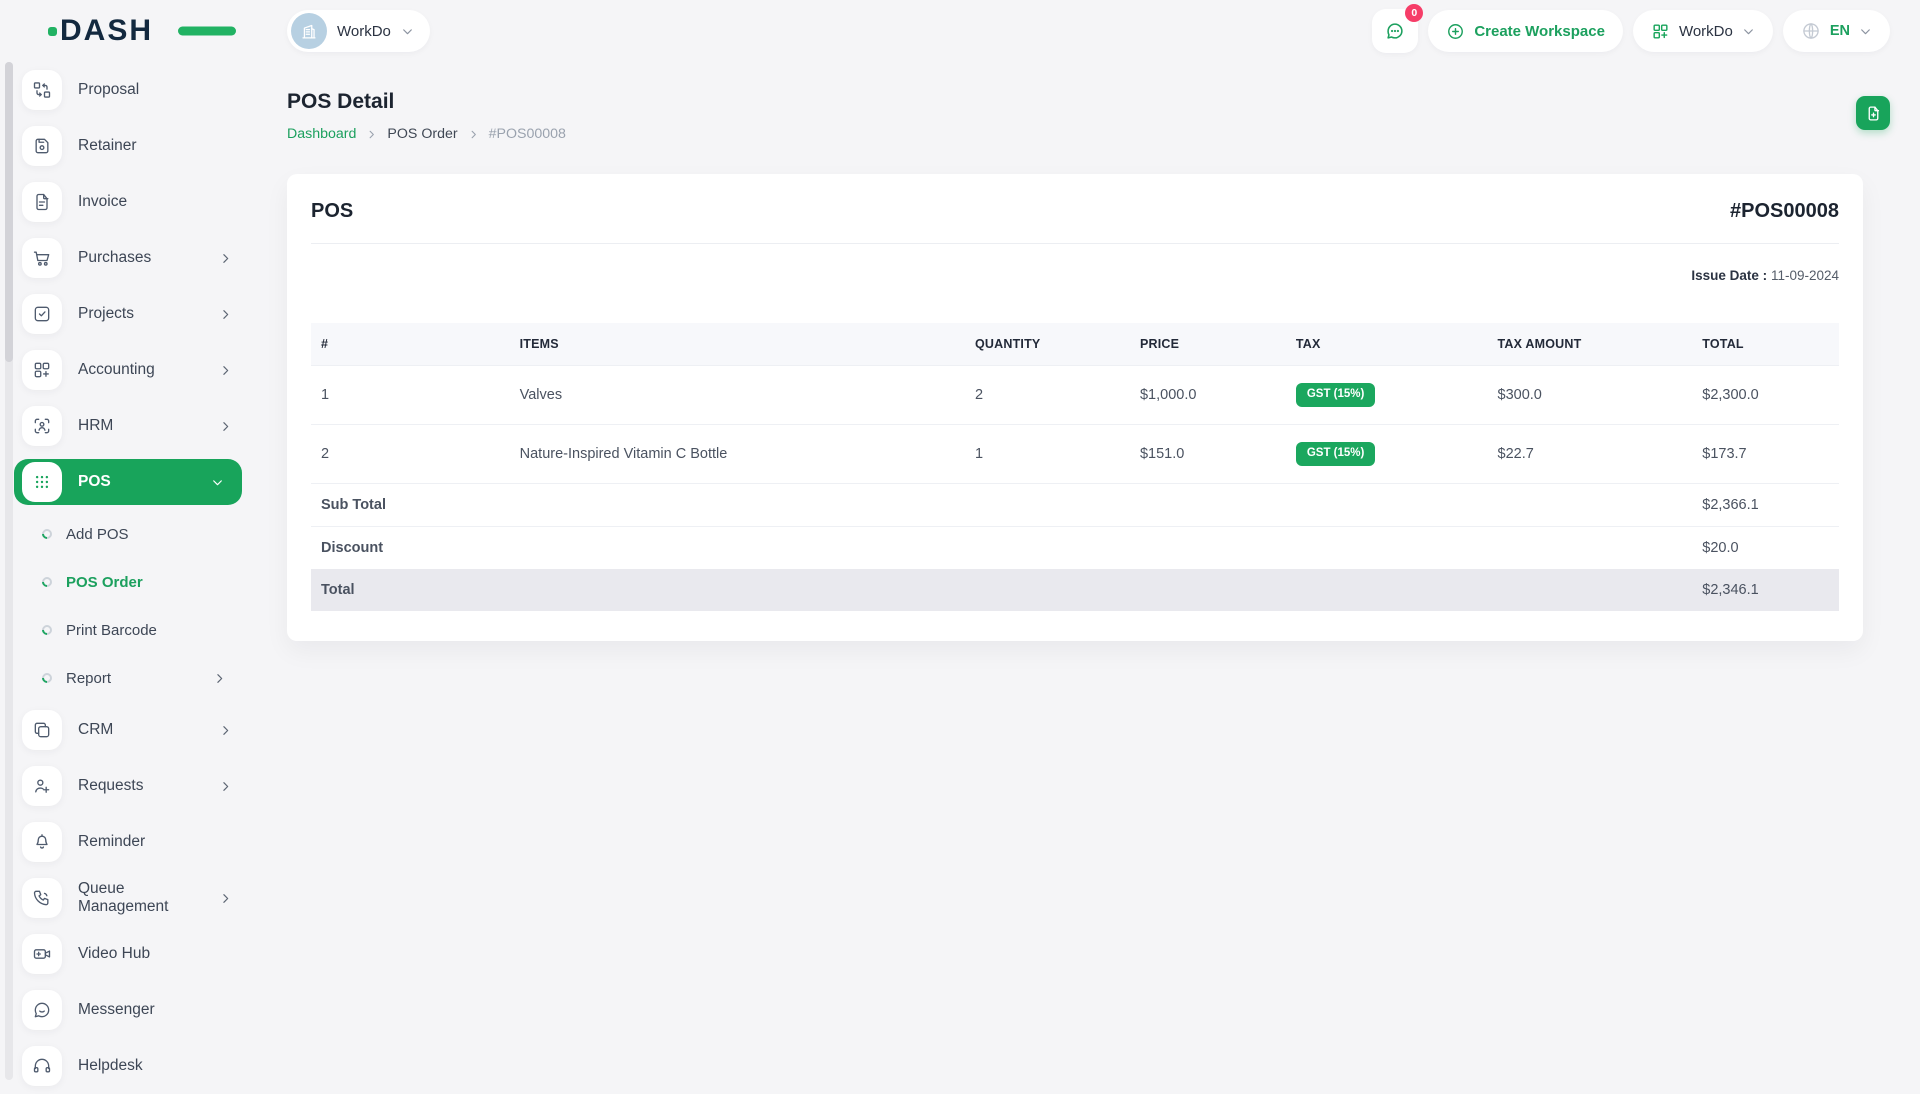 The height and width of the screenshot is (1094, 1920). I want to click on cell-item: Valves, so click(737, 395).